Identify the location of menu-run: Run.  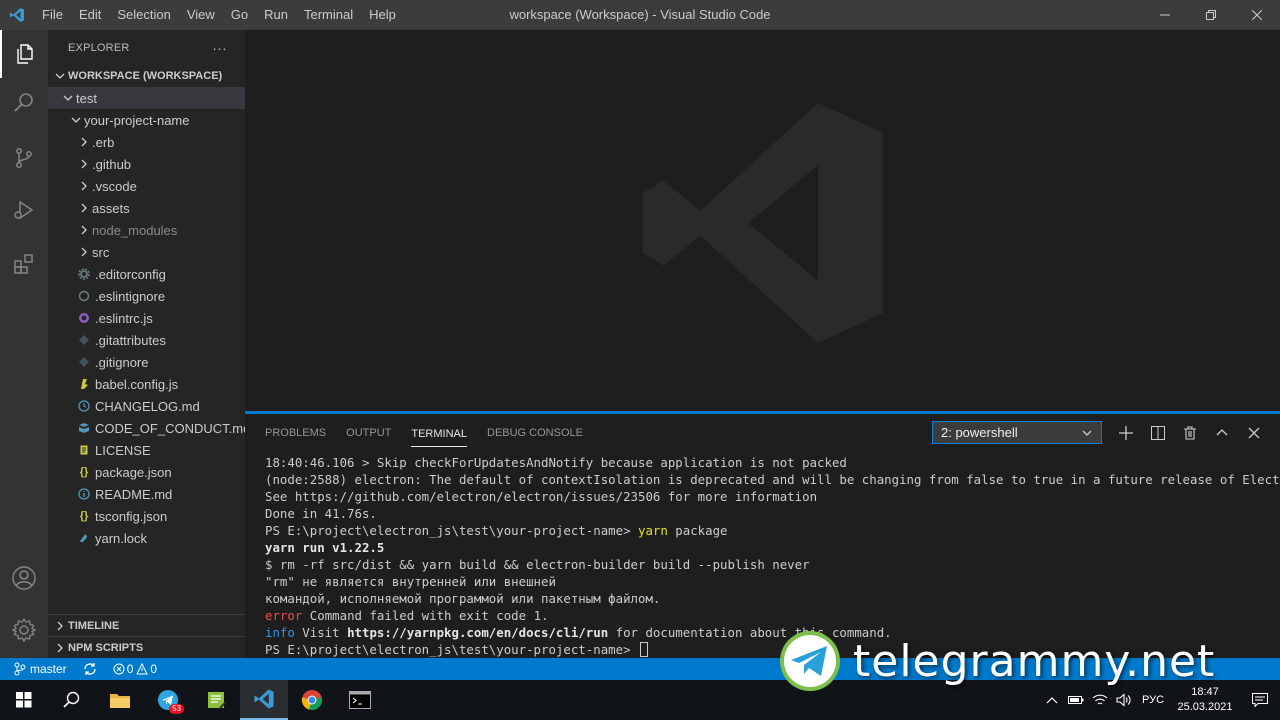
(276, 15).